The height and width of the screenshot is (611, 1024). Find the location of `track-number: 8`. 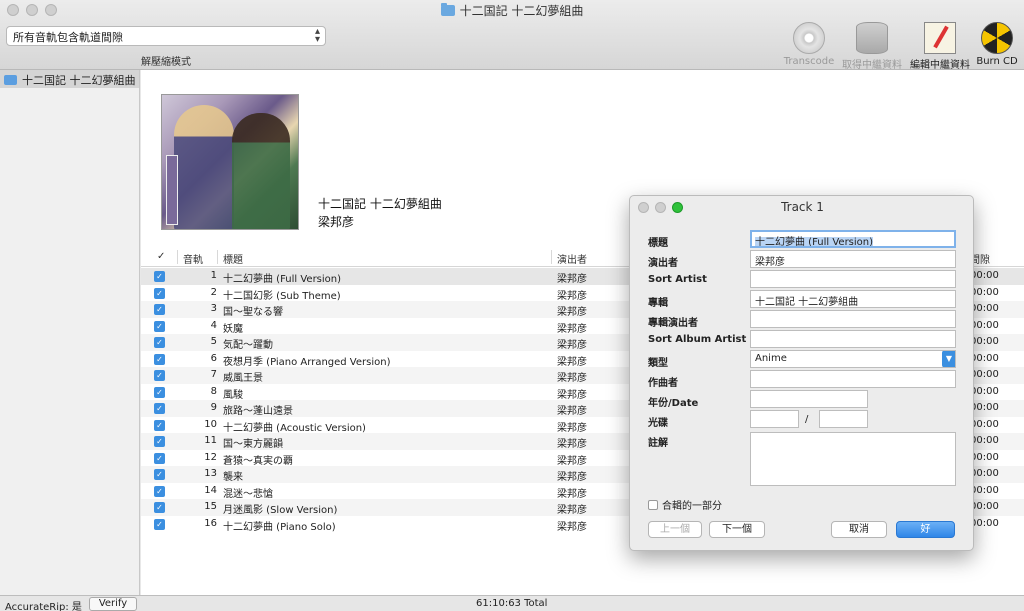

track-number: 8 is located at coordinates (213, 391).